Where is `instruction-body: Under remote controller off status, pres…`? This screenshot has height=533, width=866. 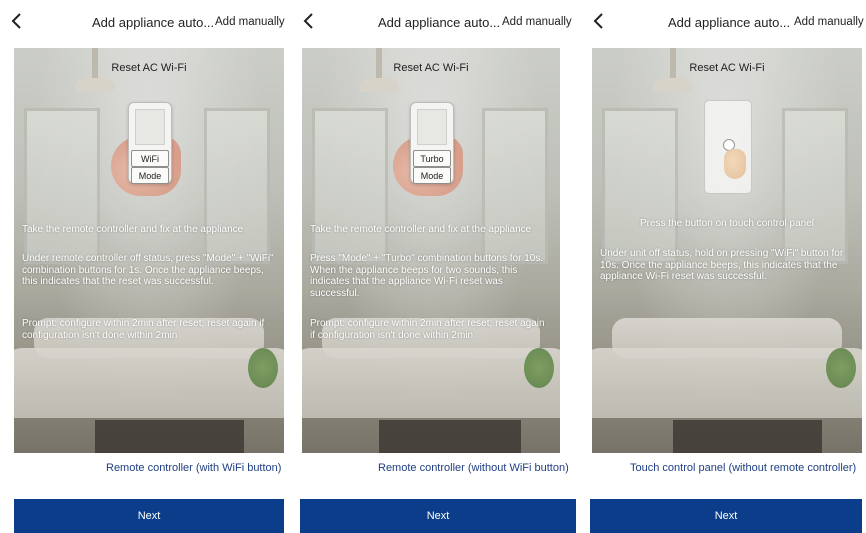
instruction-body: Under remote controller off status, pres… is located at coordinates (148, 270).